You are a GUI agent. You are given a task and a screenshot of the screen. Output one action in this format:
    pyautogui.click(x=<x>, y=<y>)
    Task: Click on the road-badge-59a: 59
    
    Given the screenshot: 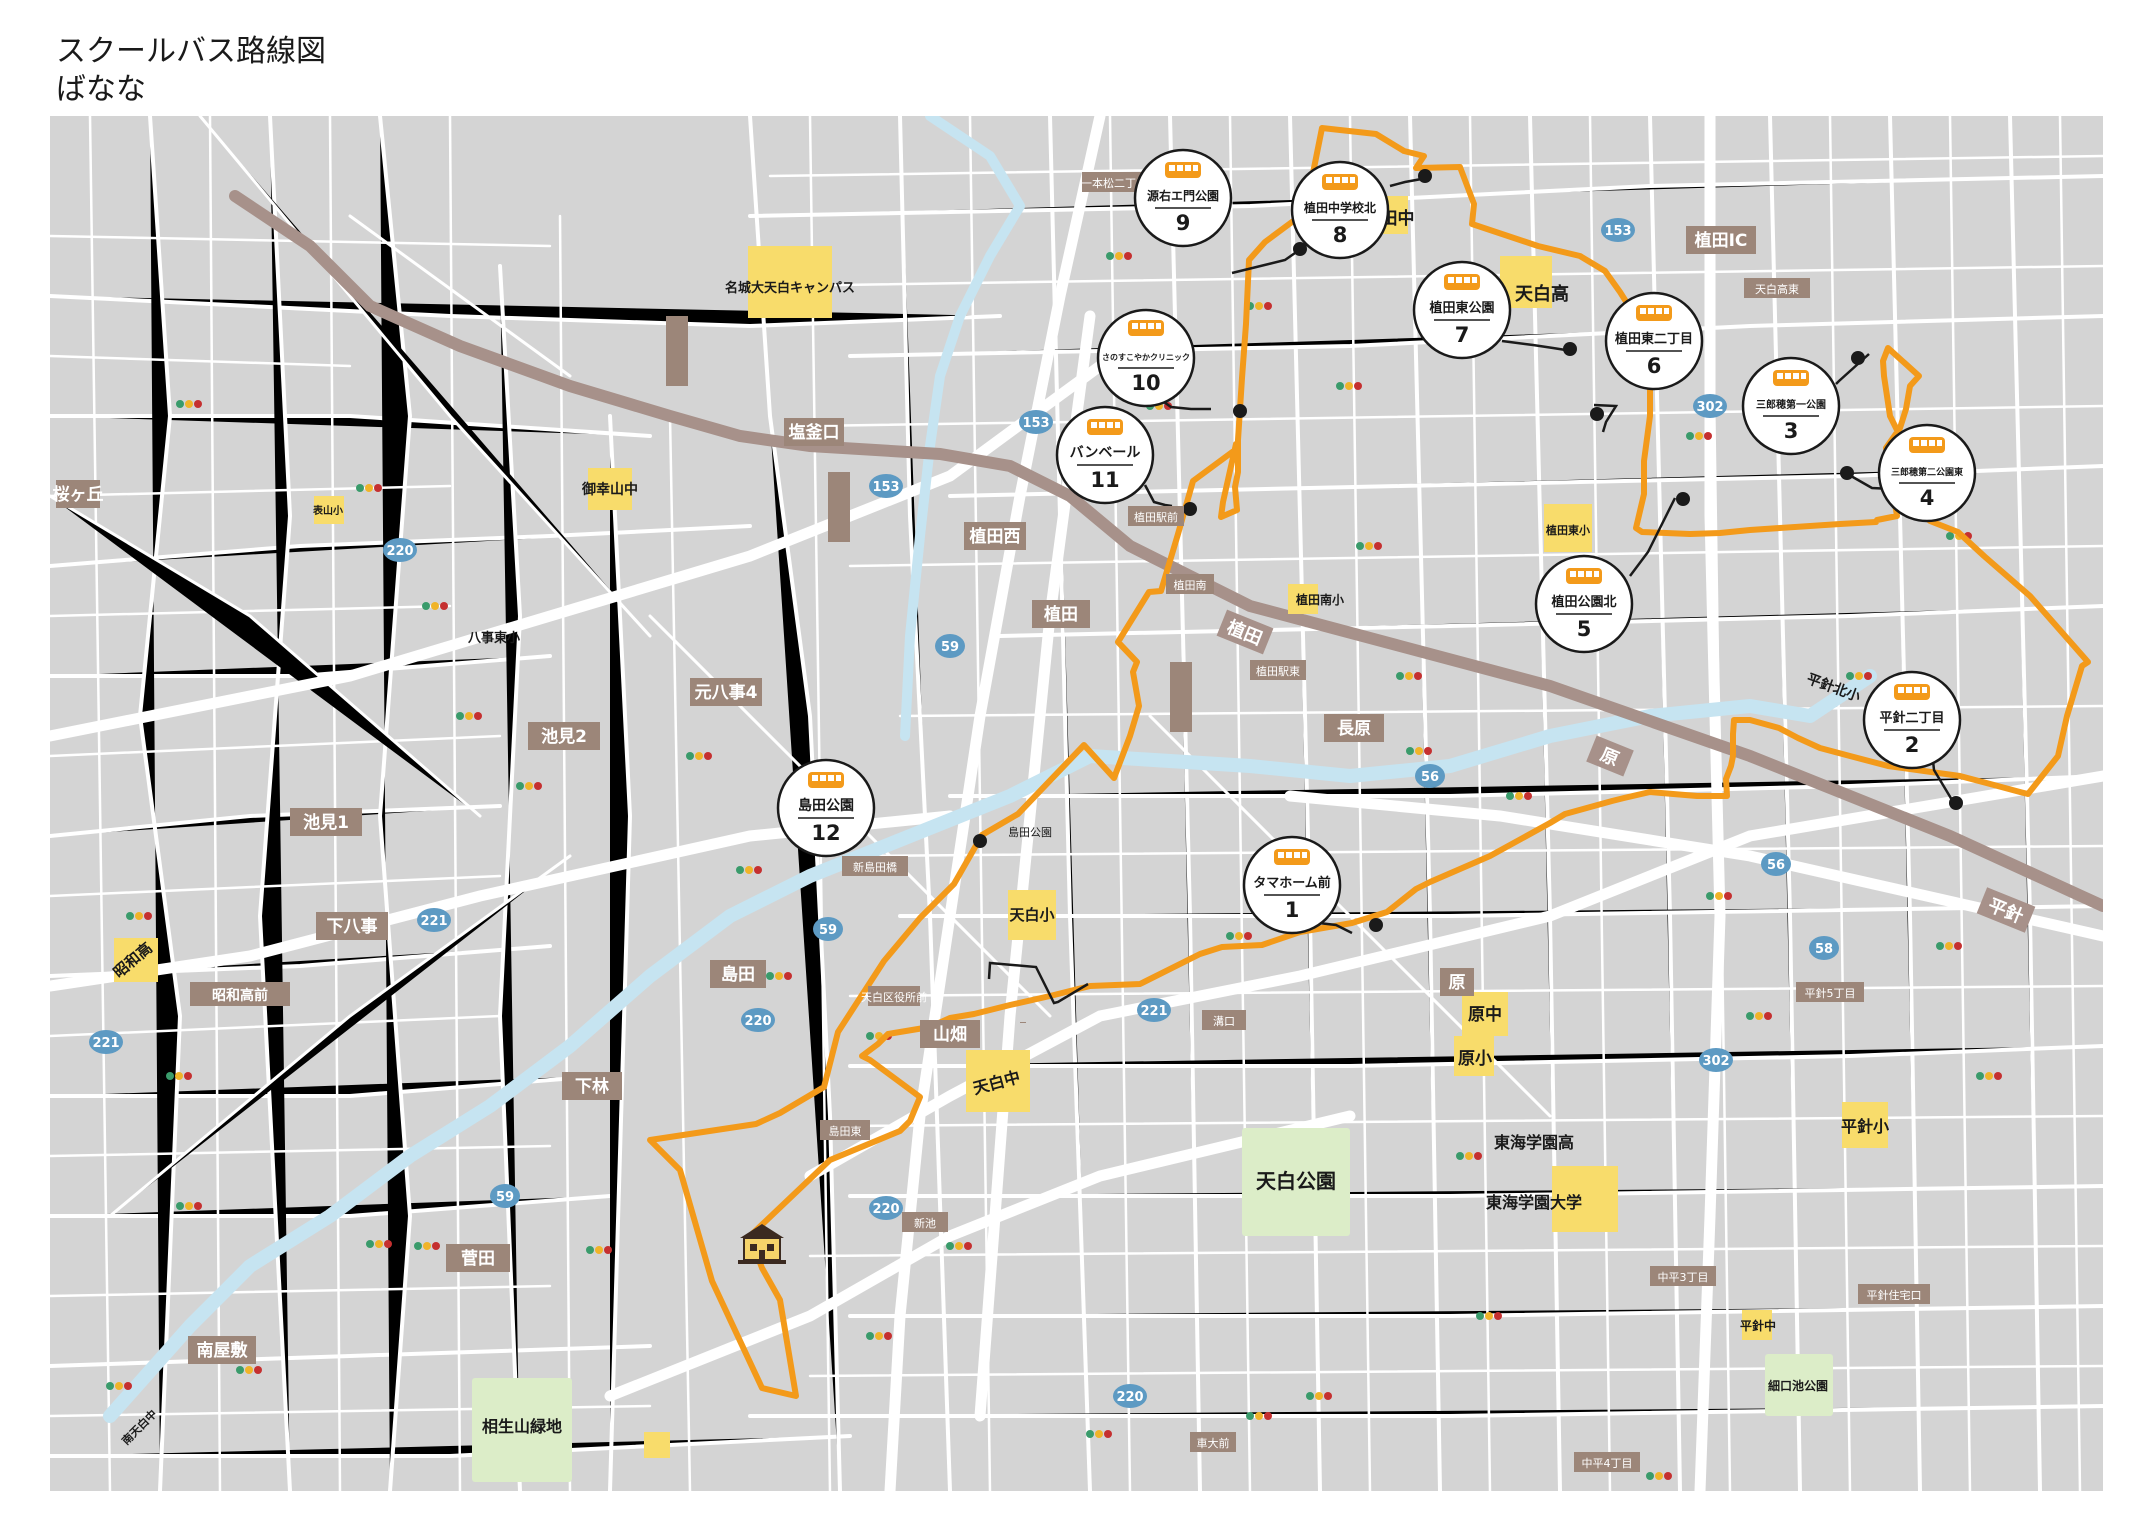 What is the action you would take?
    pyautogui.click(x=950, y=647)
    